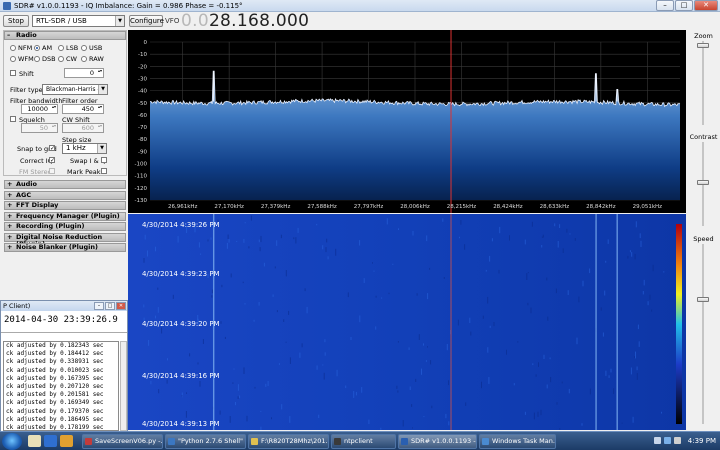 The height and width of the screenshot is (450, 720). I want to click on mark-peaks-checkbox, so click(104, 171).